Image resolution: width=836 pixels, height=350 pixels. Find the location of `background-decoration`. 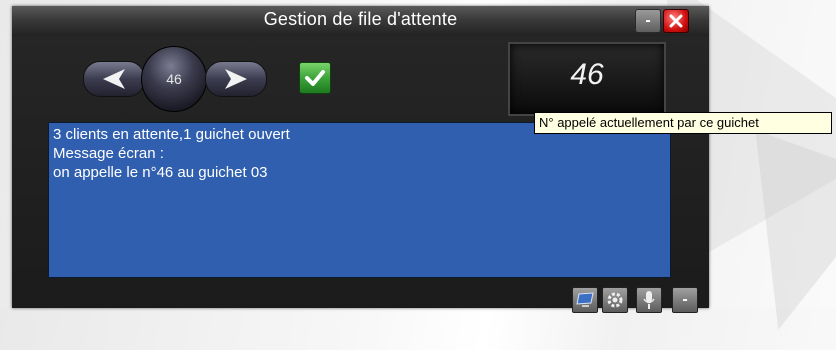

background-decoration is located at coordinates (764, 239).